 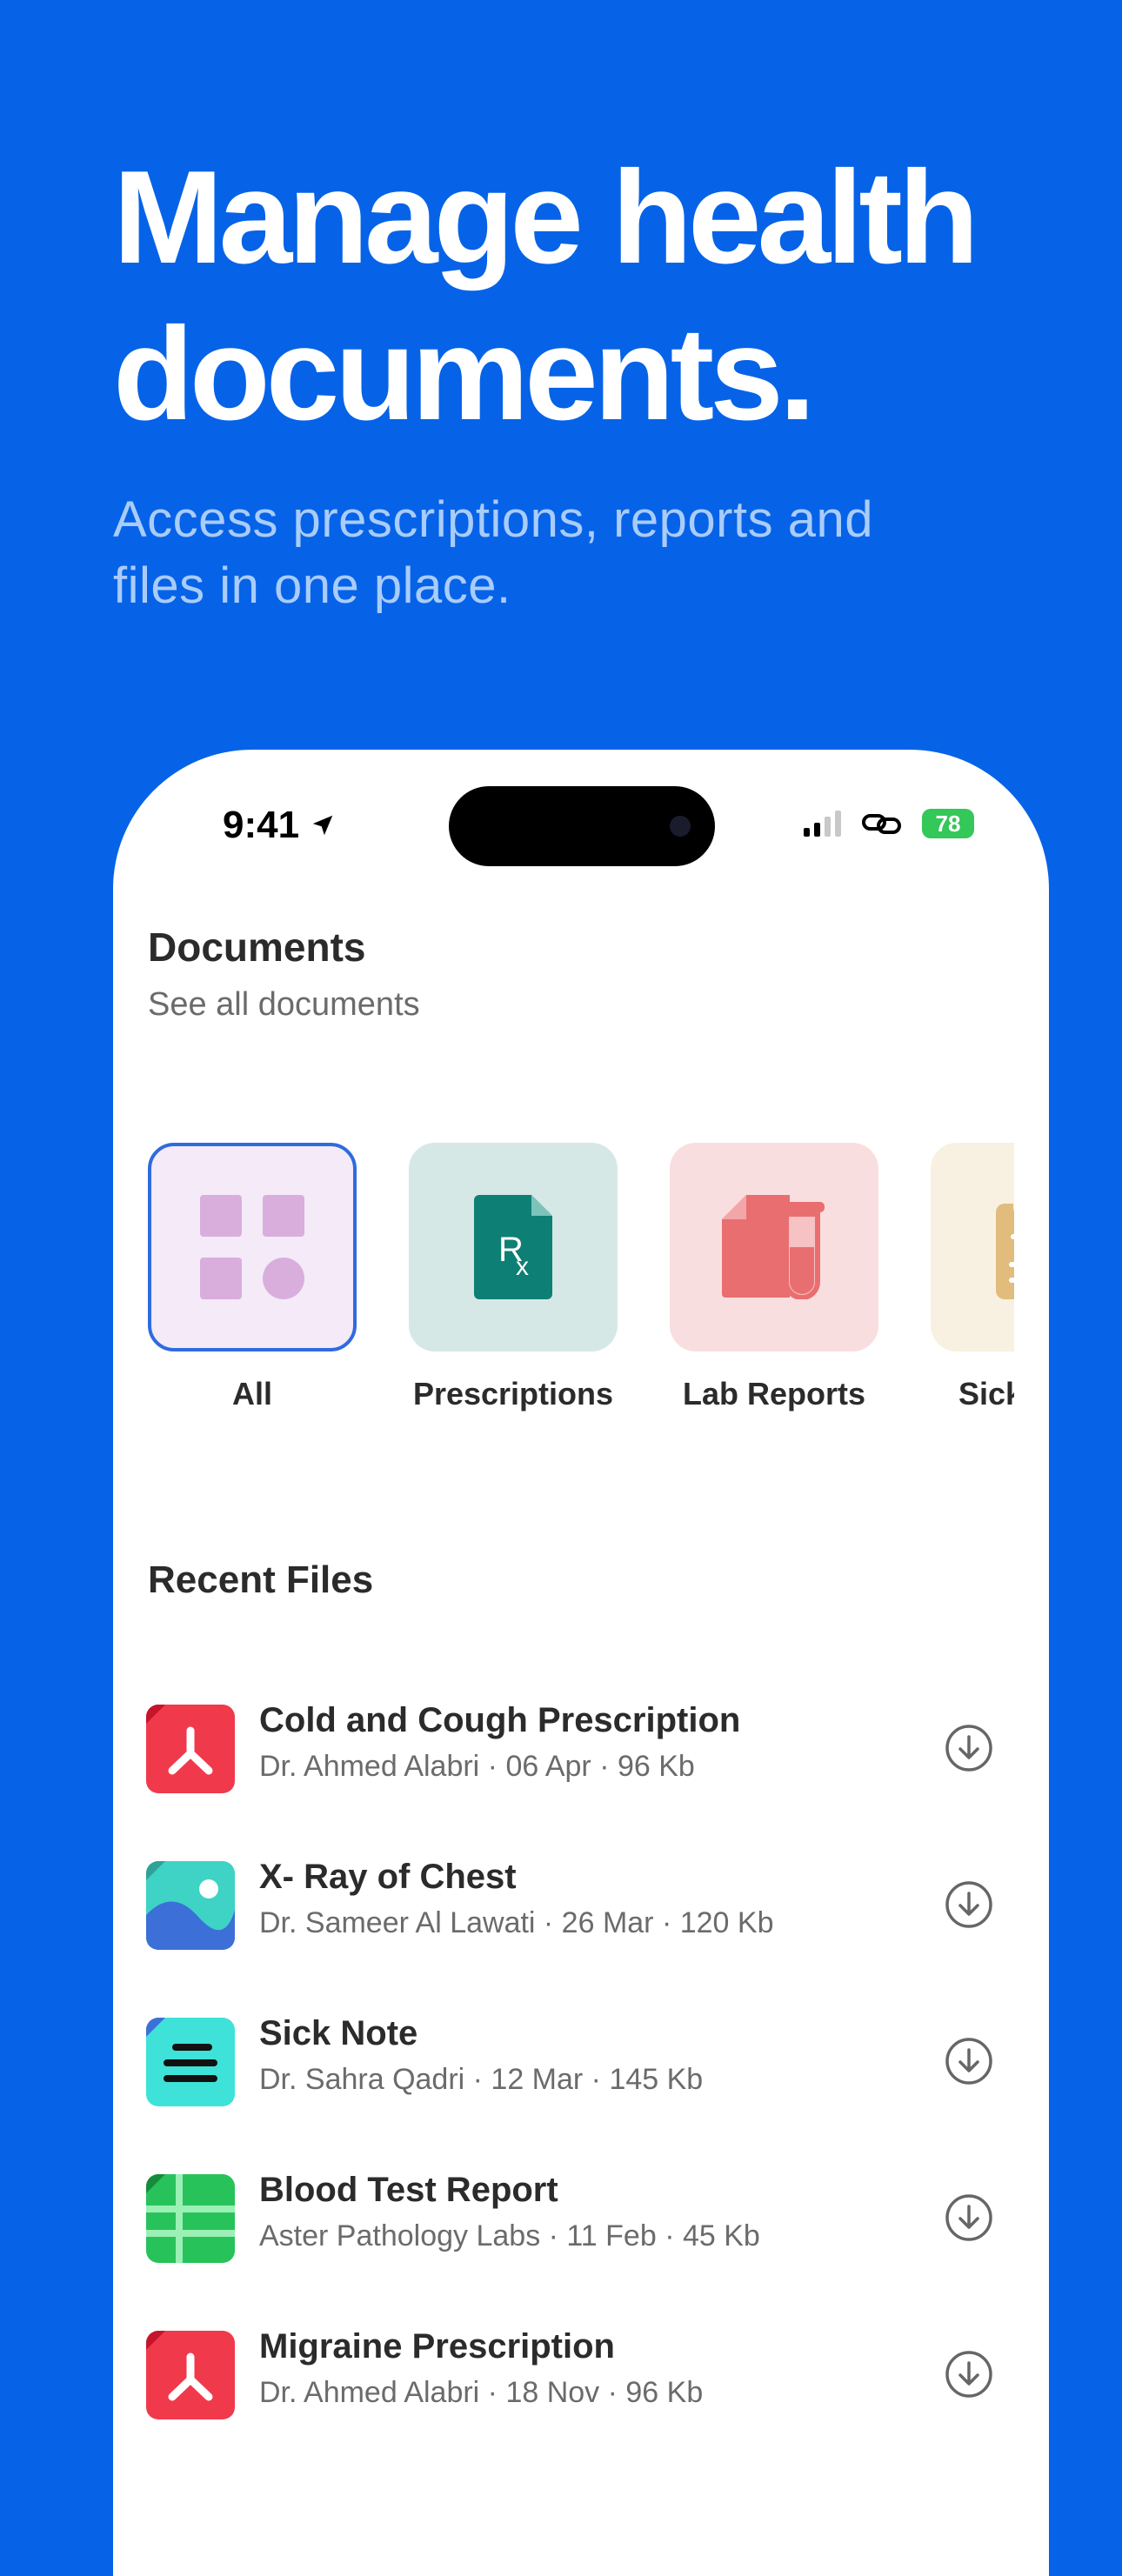 I want to click on battery-level: 78, so click(x=948, y=823).